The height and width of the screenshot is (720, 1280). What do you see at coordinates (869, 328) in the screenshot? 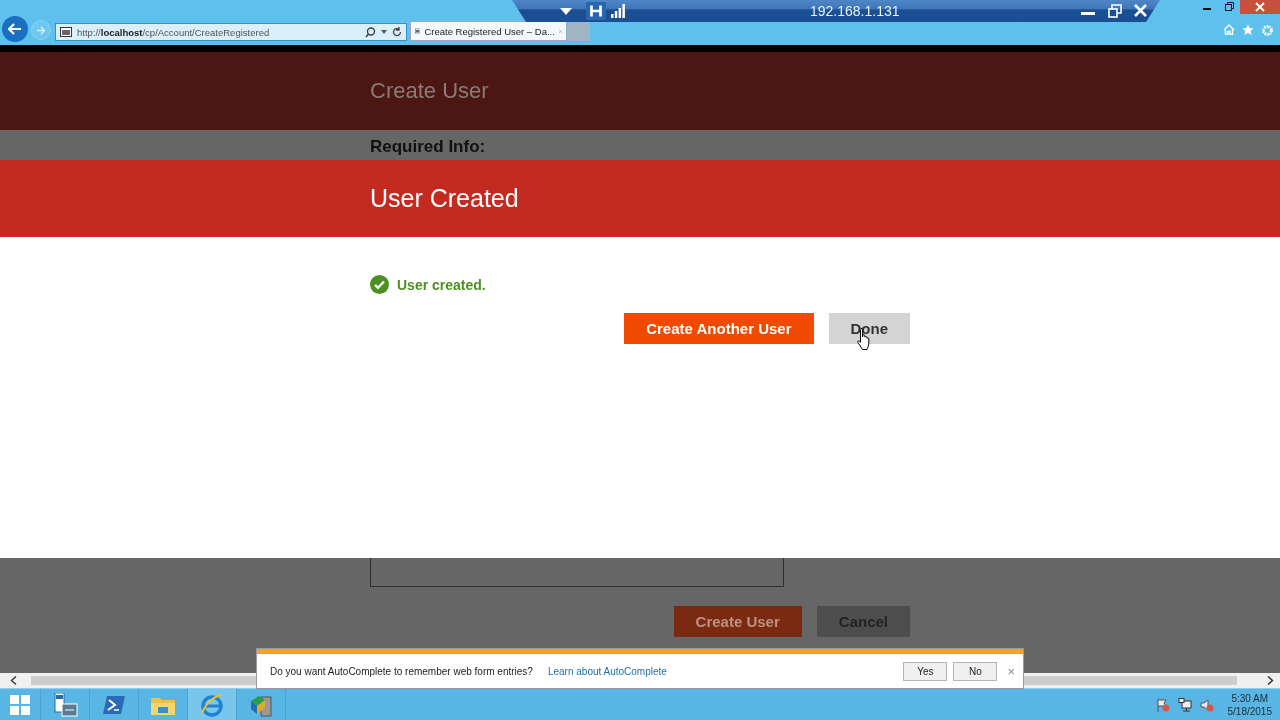
I see `done-button: Done` at bounding box center [869, 328].